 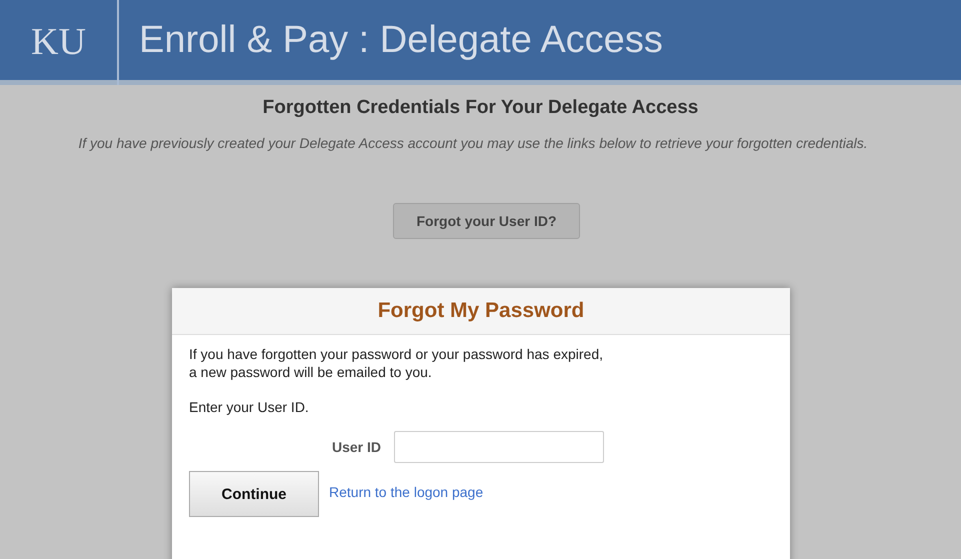 What do you see at coordinates (481, 311) in the screenshot?
I see `dialog-title: Forgot My Password` at bounding box center [481, 311].